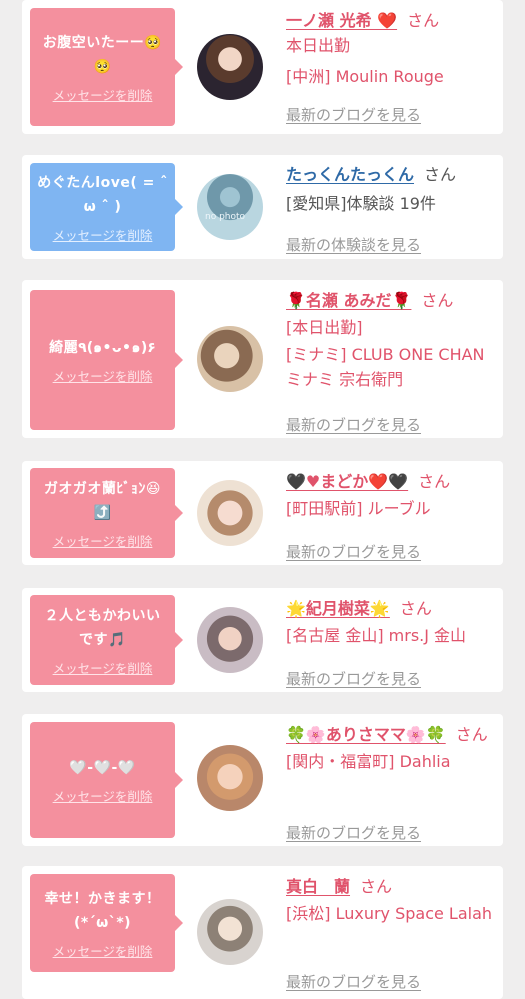 The height and width of the screenshot is (999, 525). Describe the element at coordinates (102, 910) in the screenshot. I see `message-text: 幸せ！かきます！(*´ω`*)` at that location.